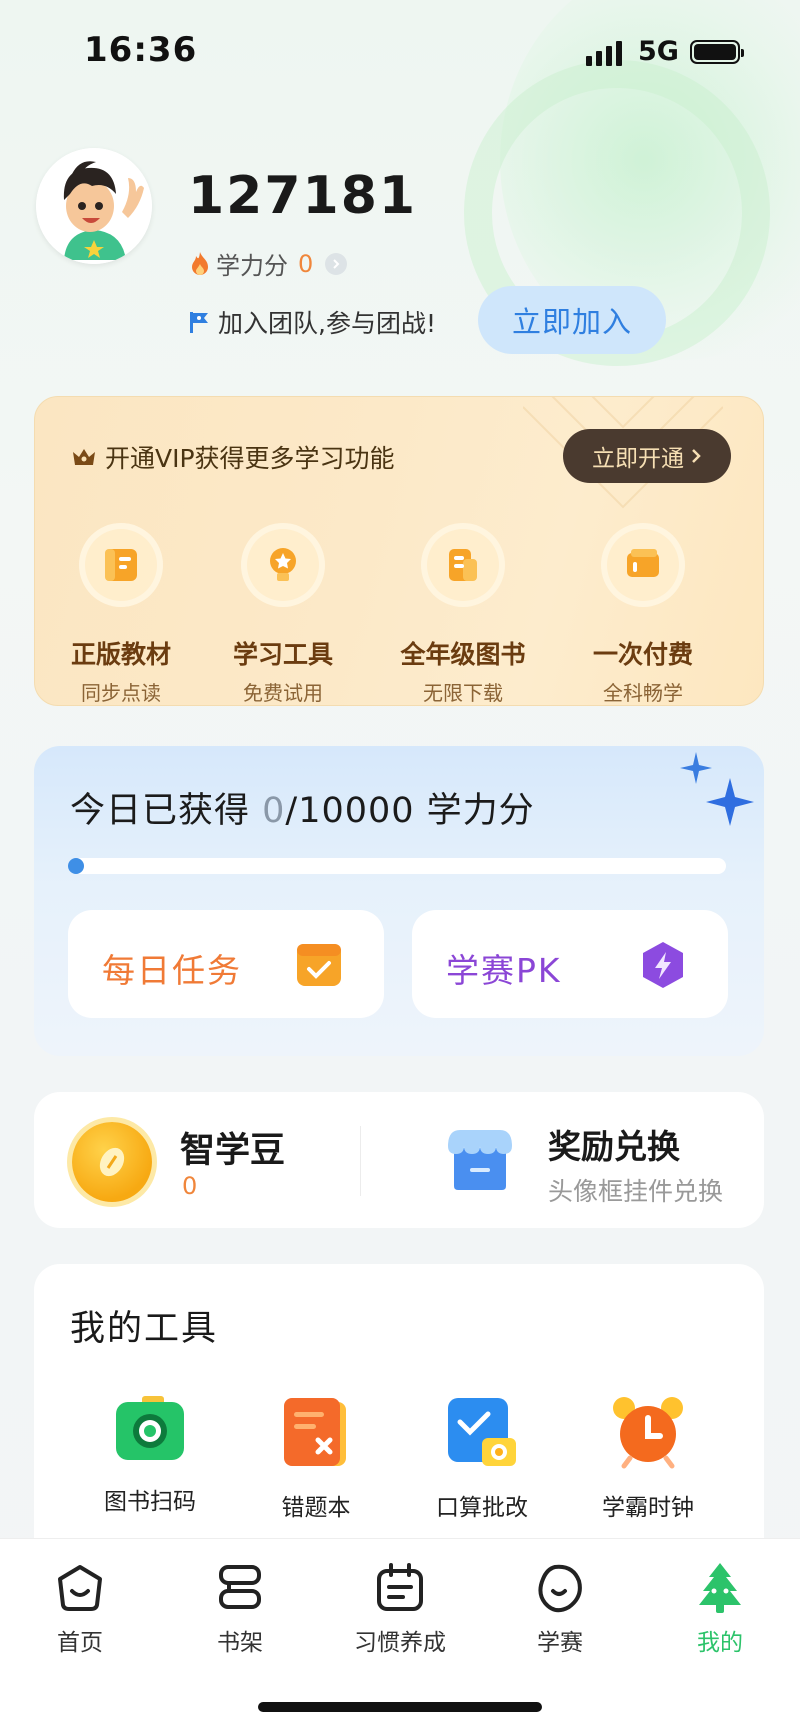 This screenshot has height=1731, width=800. I want to click on vip-feature-name: 学习工具, so click(282, 654).